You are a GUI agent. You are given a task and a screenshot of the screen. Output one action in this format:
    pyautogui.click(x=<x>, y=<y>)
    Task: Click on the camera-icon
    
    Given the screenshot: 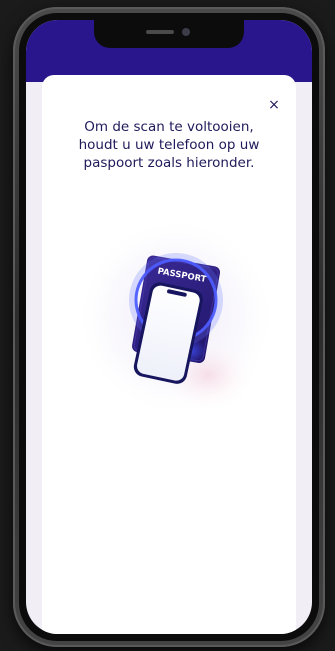 What is the action you would take?
    pyautogui.click(x=186, y=32)
    